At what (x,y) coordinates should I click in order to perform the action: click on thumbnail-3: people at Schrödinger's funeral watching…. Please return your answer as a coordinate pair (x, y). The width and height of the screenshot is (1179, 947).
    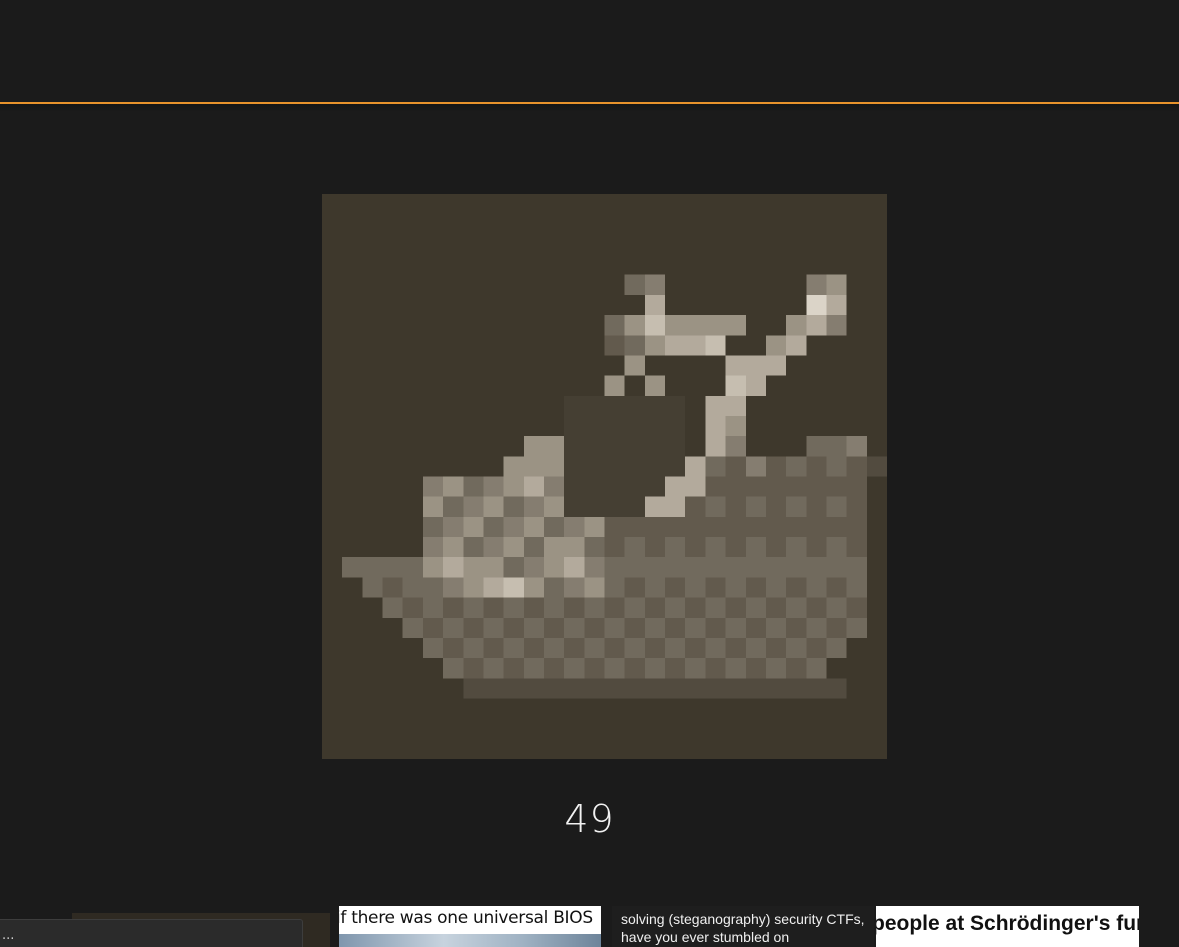
    Looking at the image, I should click on (1007, 926).